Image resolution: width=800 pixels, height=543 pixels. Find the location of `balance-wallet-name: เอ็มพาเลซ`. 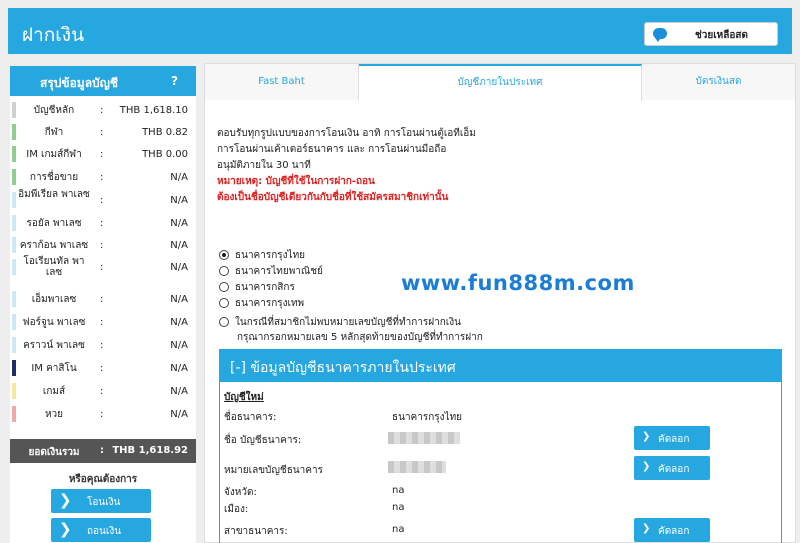

balance-wallet-name: เอ็มพาเลซ is located at coordinates (54, 299).